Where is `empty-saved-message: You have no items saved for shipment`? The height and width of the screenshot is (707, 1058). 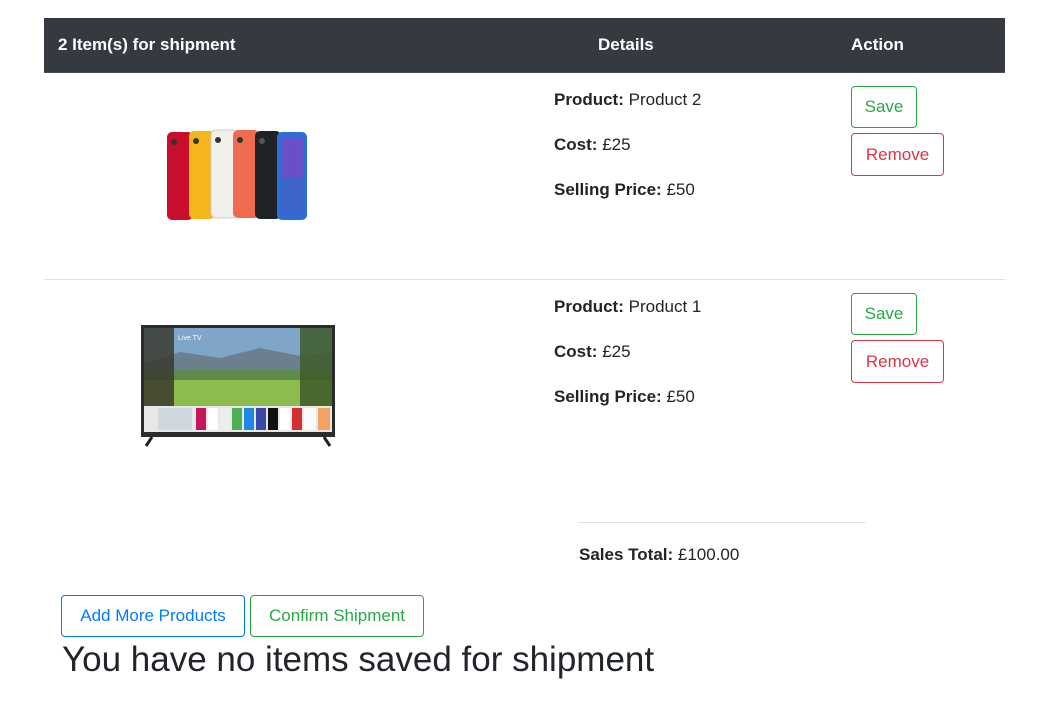 empty-saved-message: You have no items saved for shipment is located at coordinates (358, 659).